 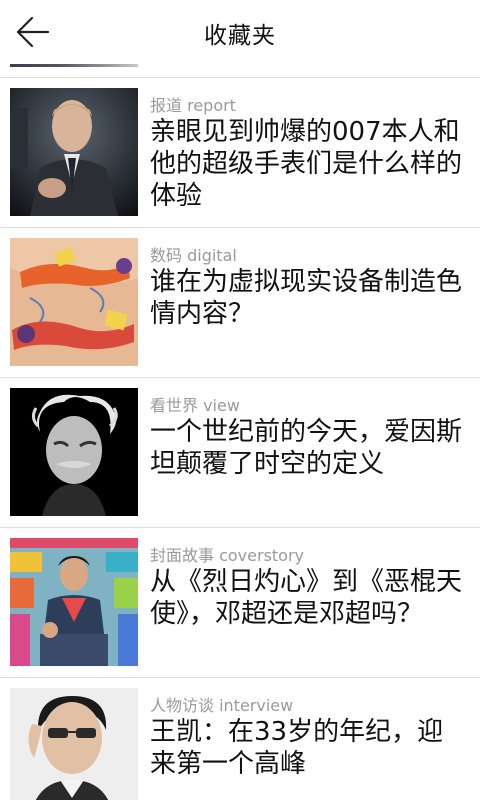 I want to click on article-category: 人物访谈 interview, so click(x=222, y=705).